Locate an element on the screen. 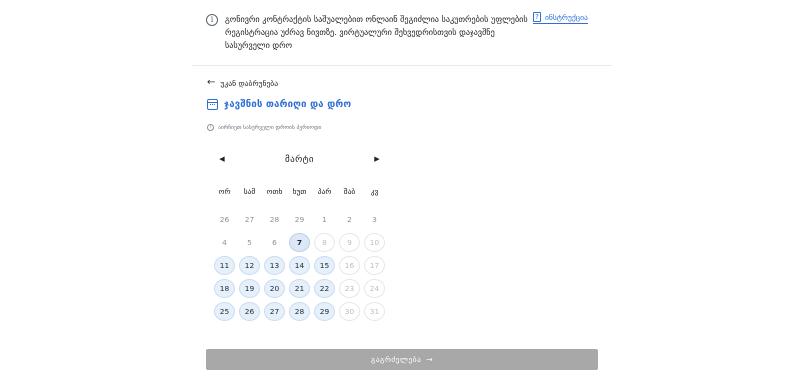  instruction-link: ? ინსტრუქცია is located at coordinates (560, 18).